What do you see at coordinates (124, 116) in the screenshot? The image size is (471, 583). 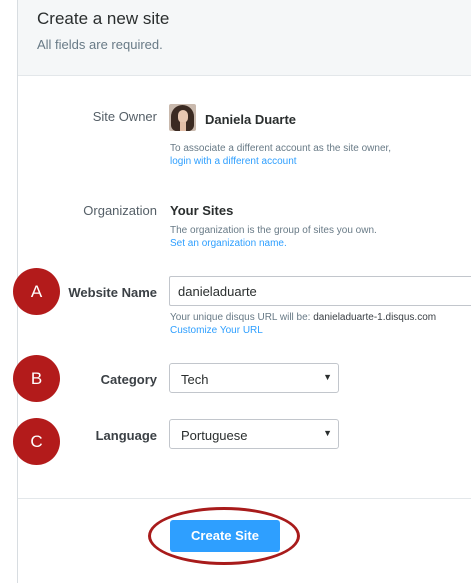 I see `site-owner-label: Site Owner` at bounding box center [124, 116].